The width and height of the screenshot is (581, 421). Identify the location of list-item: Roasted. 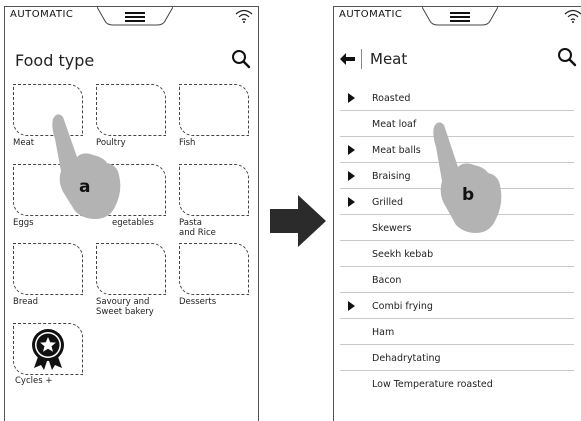
(457, 98).